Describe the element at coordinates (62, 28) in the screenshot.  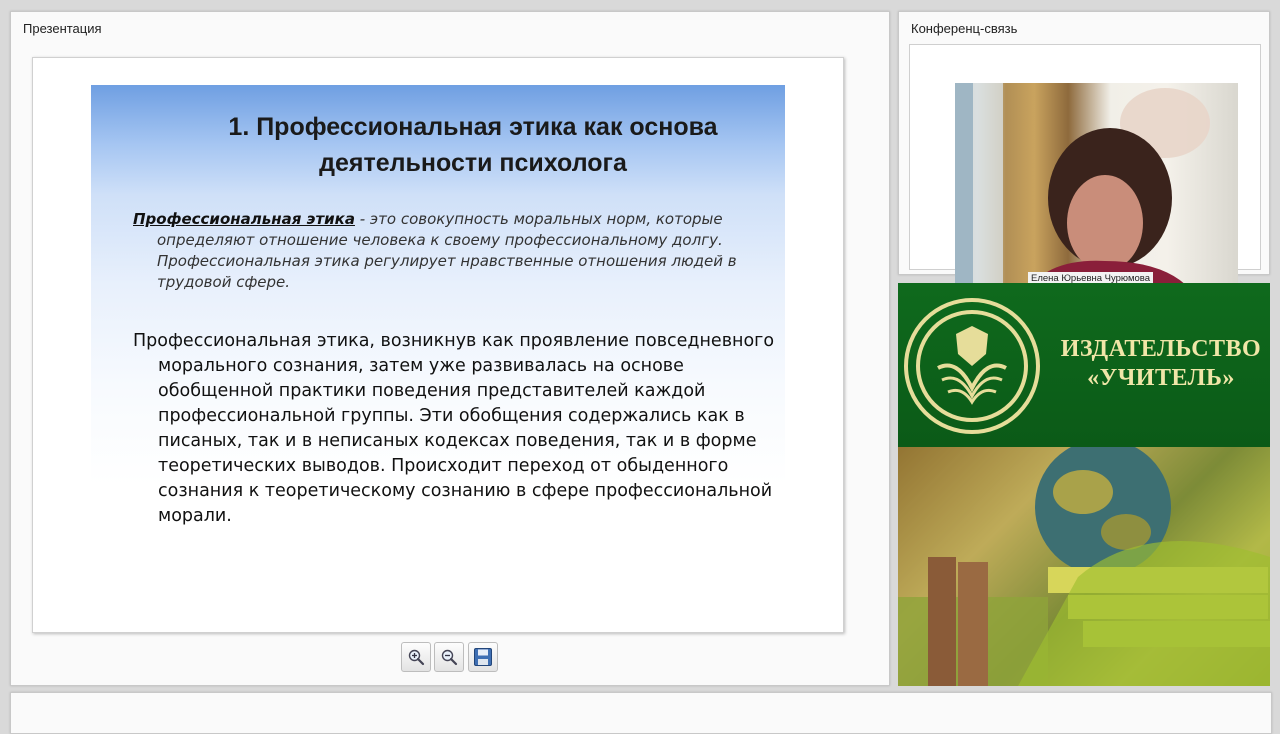
I see `presentation-panel-title: Презентация` at that location.